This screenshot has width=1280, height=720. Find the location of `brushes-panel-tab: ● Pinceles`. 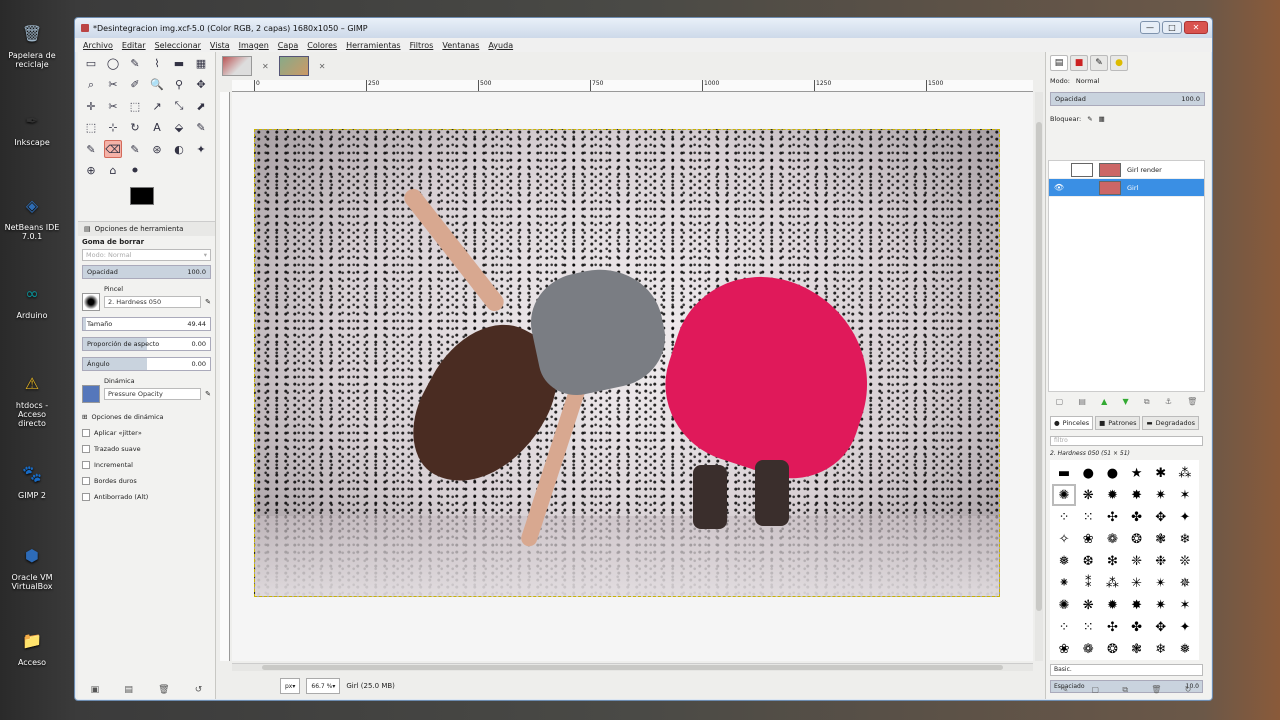

brushes-panel-tab: ● Pinceles is located at coordinates (1072, 423).